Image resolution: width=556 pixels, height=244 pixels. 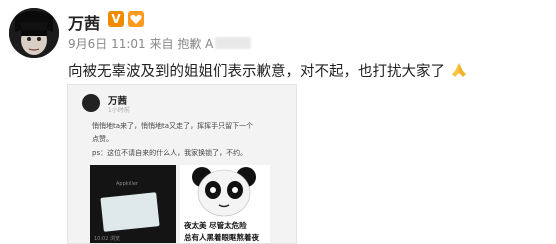 I want to click on avatar-portrait-image, so click(x=34, y=33).